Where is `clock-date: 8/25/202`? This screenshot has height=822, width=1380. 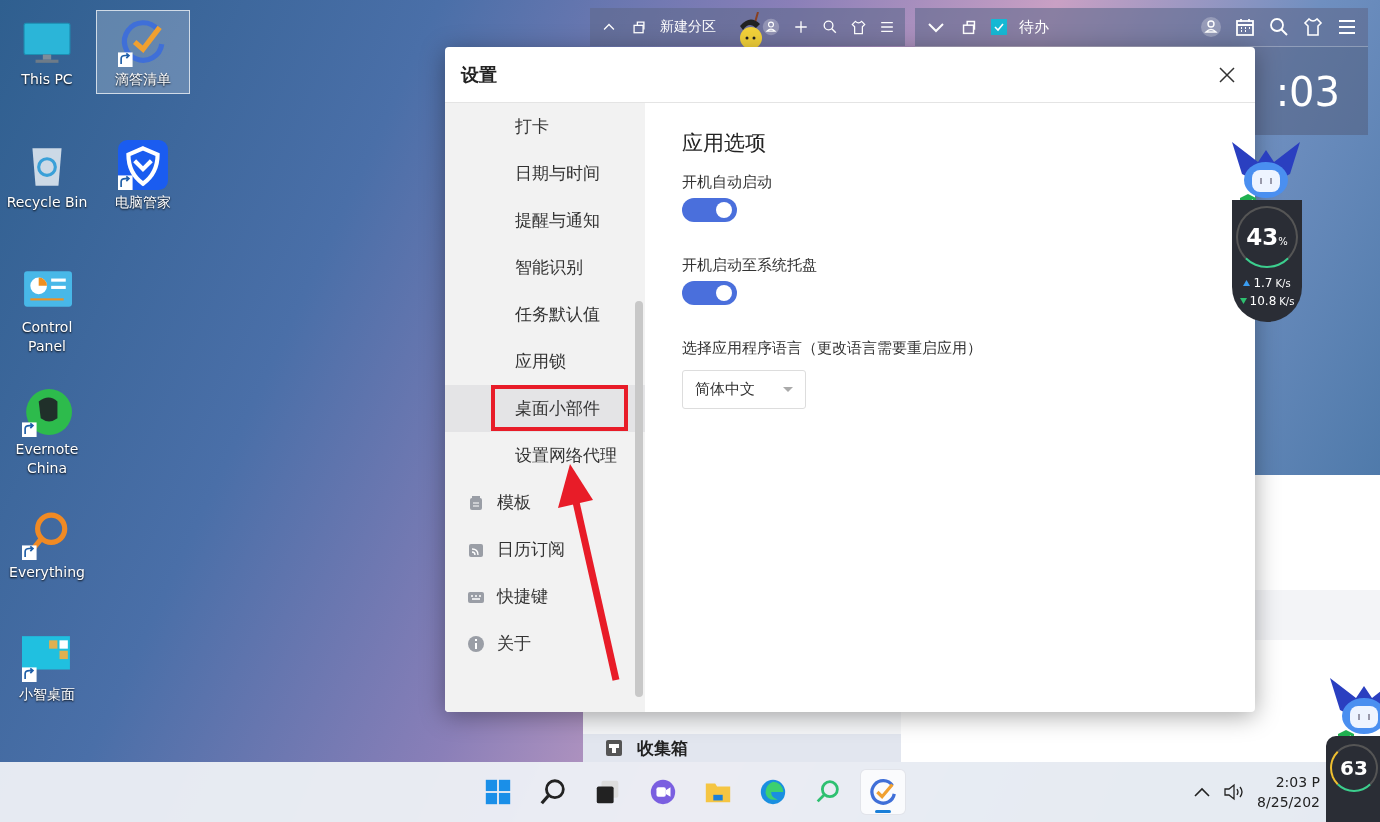
clock-date: 8/25/202 is located at coordinates (1288, 802).